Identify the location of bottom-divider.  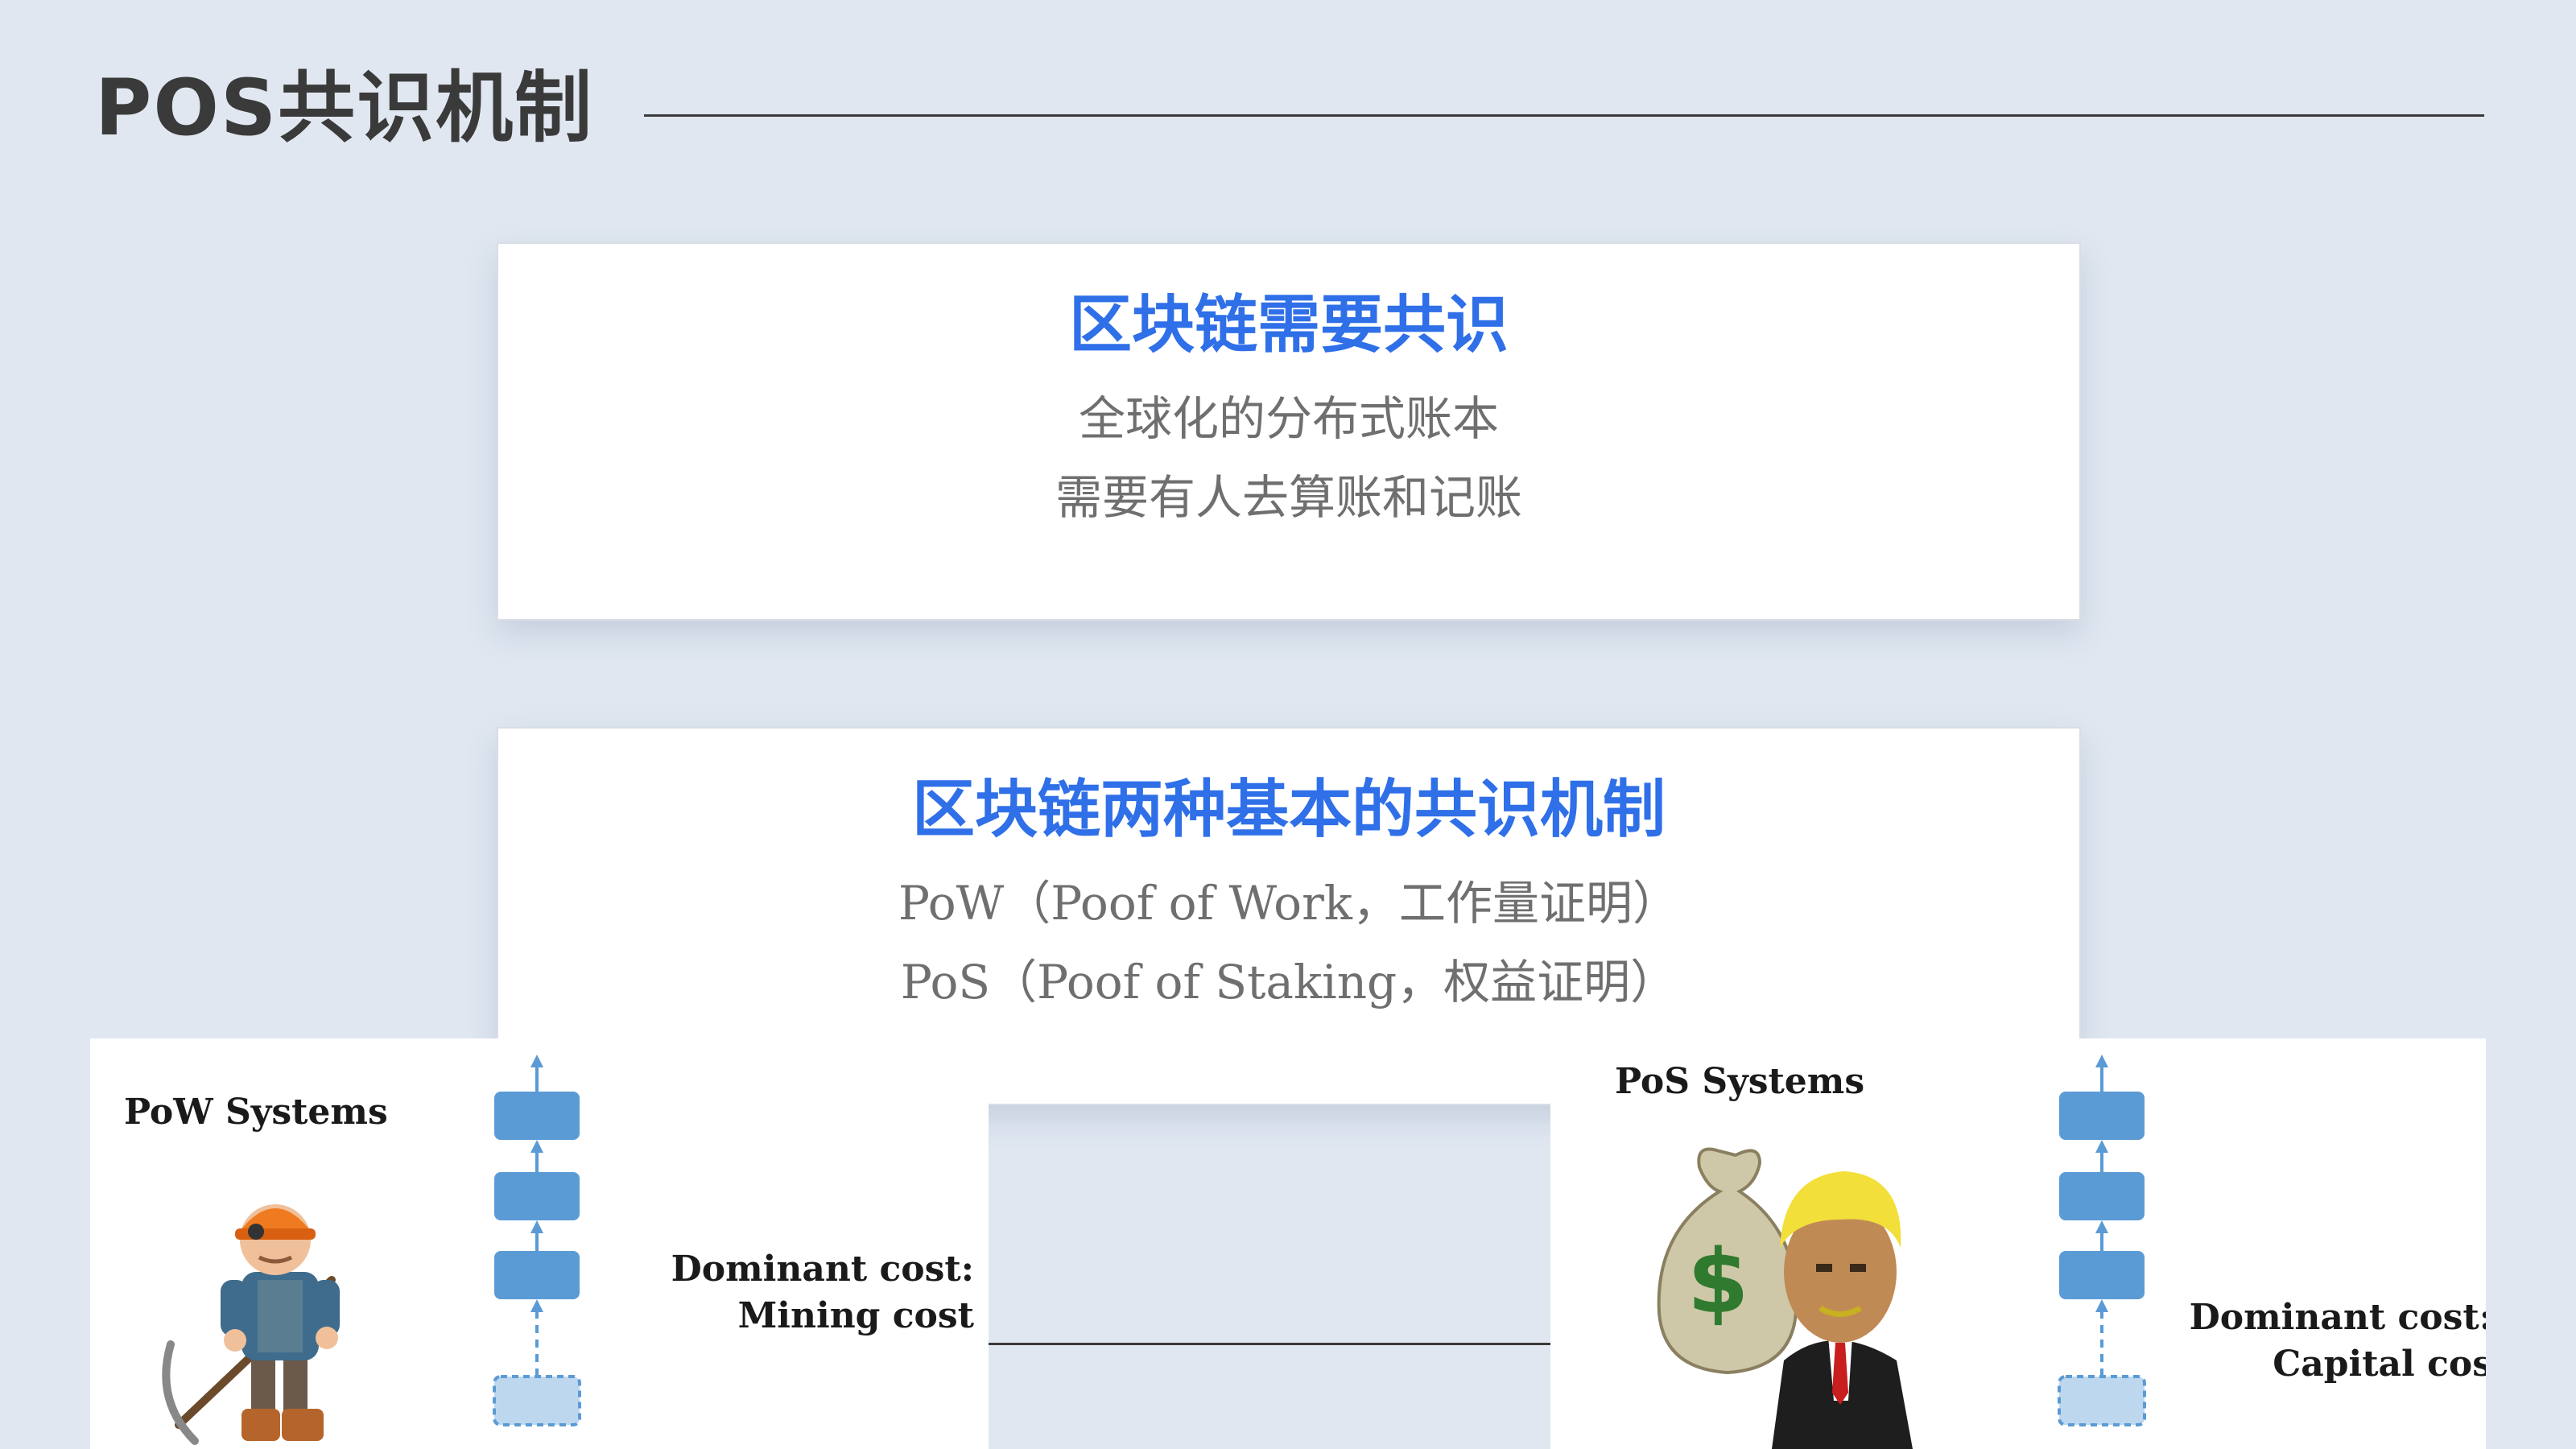
(1269, 1344).